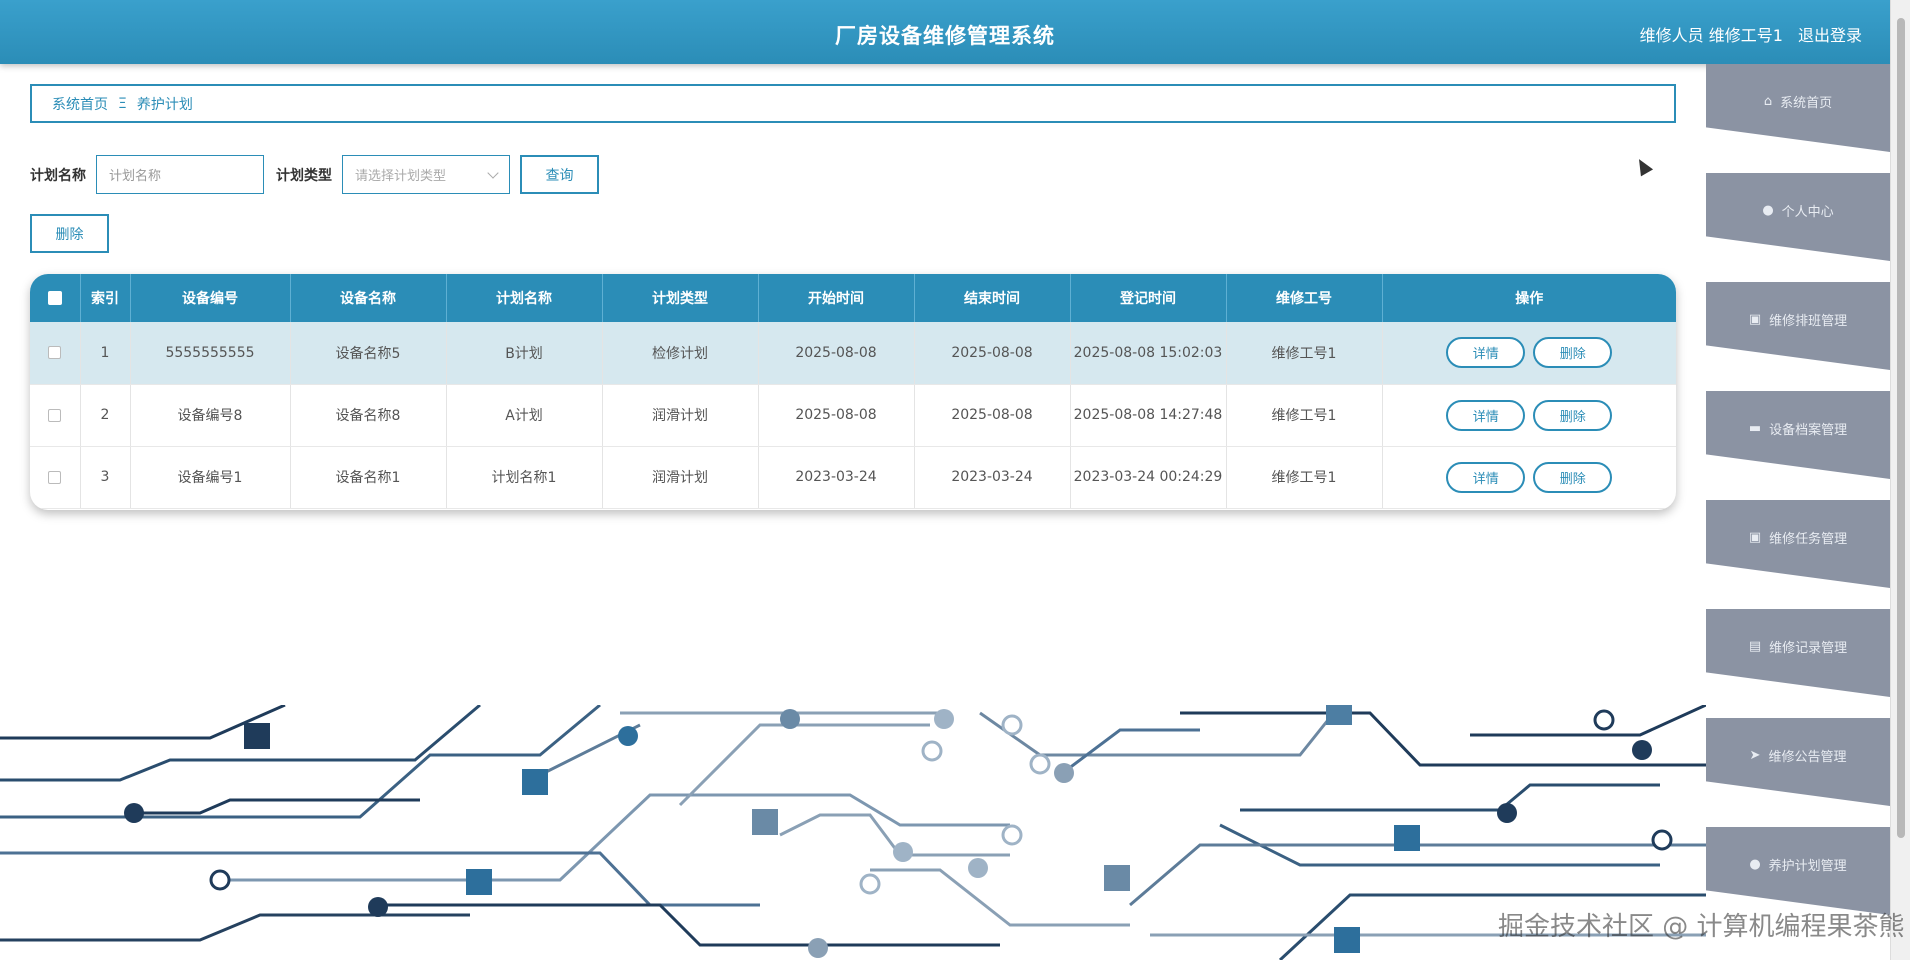 Image resolution: width=1910 pixels, height=960 pixels. What do you see at coordinates (164, 104) in the screenshot?
I see `breadcrumb-current: 养护计划` at bounding box center [164, 104].